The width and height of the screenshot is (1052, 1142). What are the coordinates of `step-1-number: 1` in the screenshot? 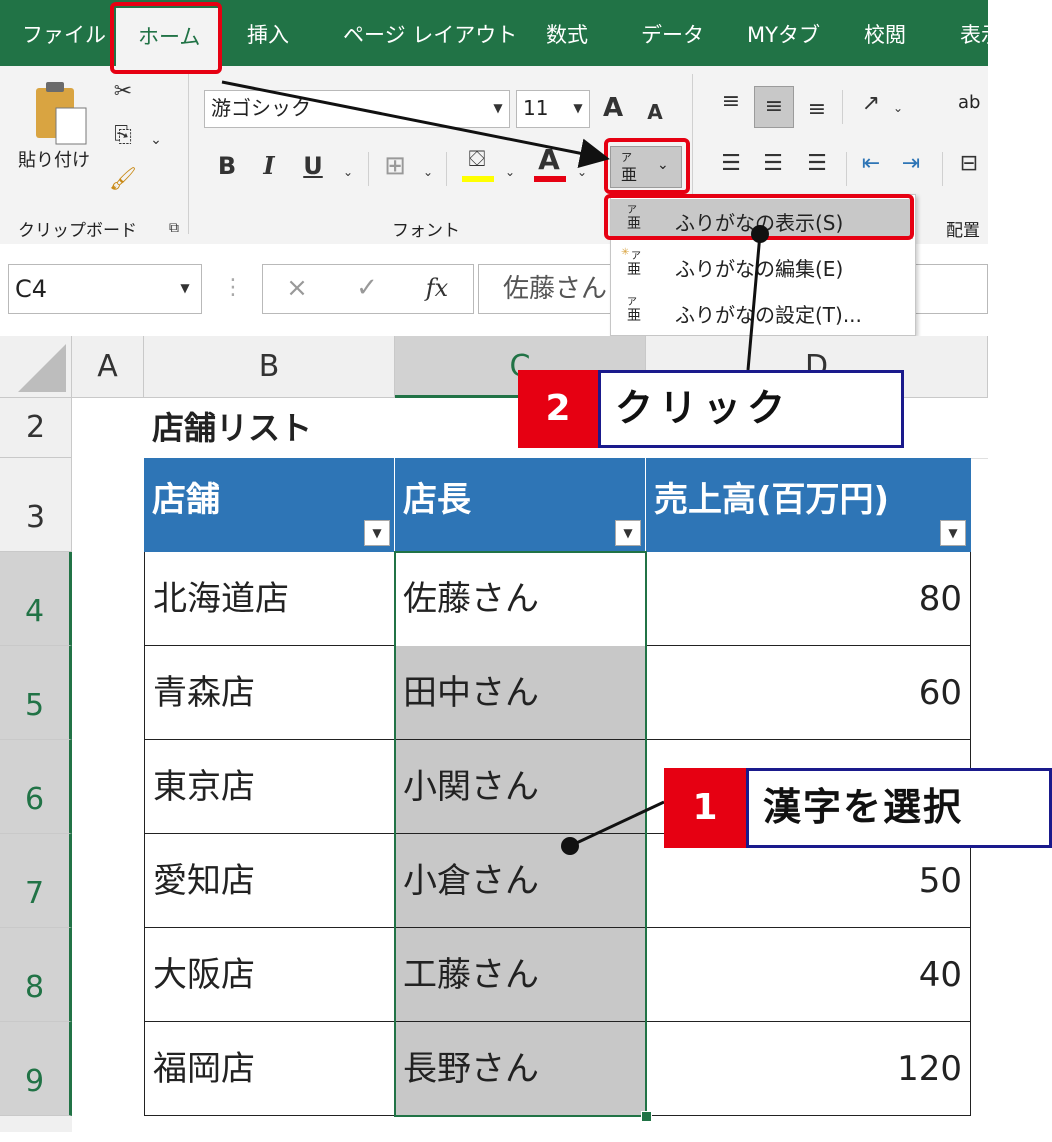 It's located at (705, 808).